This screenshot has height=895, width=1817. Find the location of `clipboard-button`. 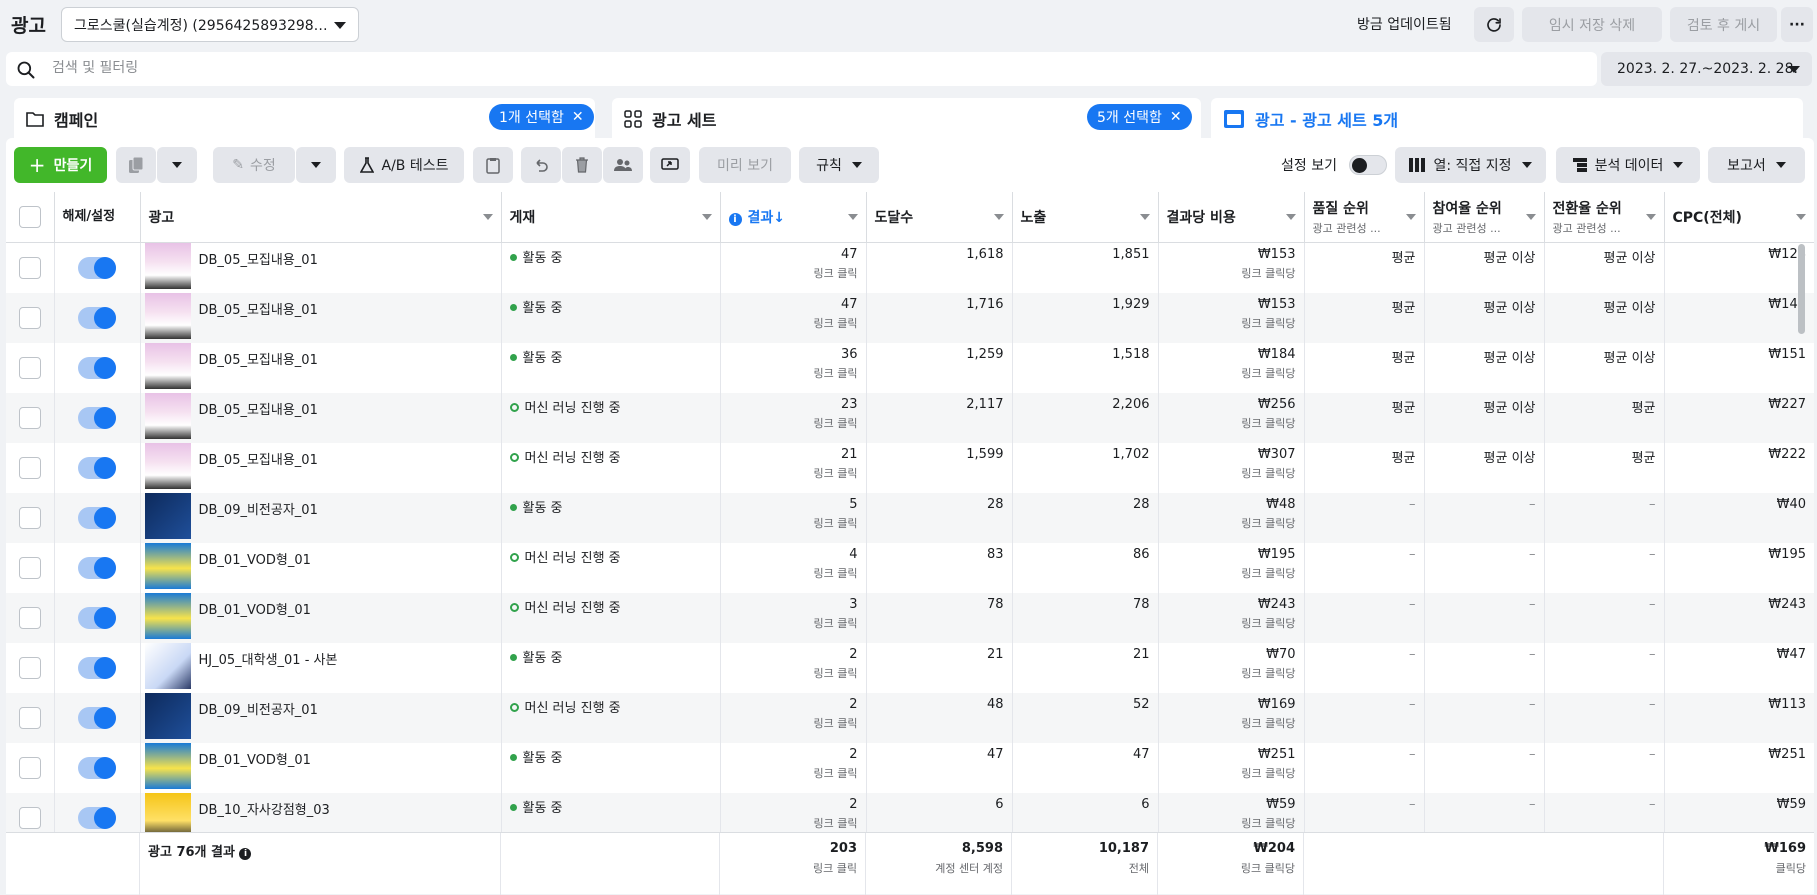

clipboard-button is located at coordinates (493, 165).